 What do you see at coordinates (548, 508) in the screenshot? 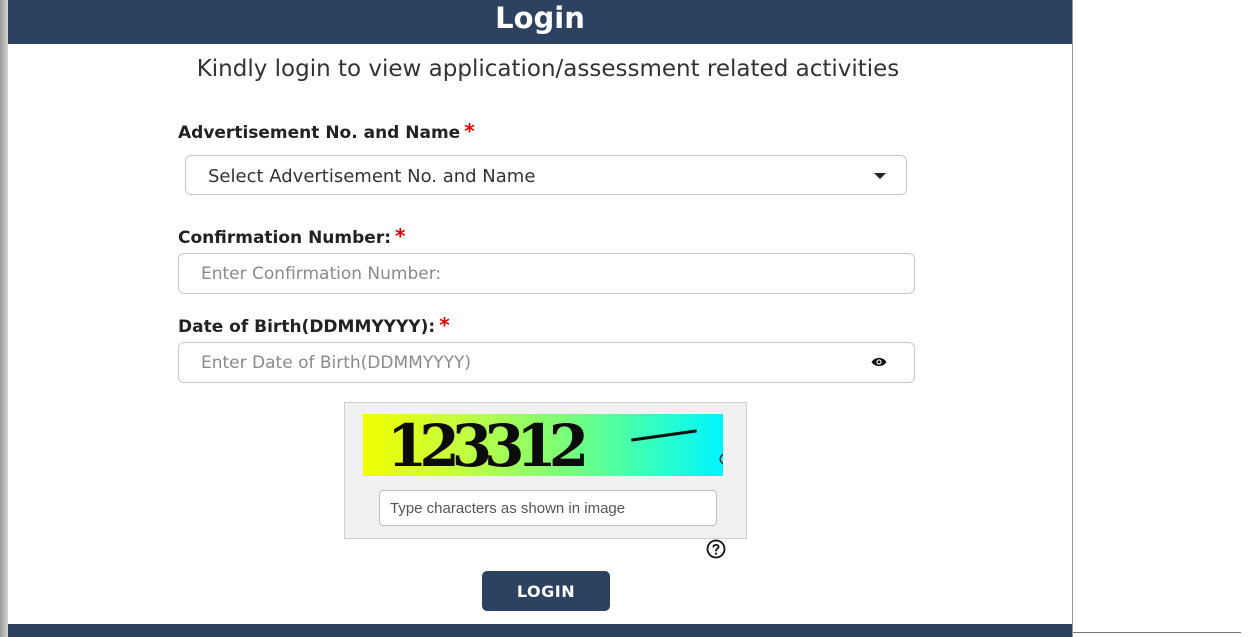
I see `captcha-input` at bounding box center [548, 508].